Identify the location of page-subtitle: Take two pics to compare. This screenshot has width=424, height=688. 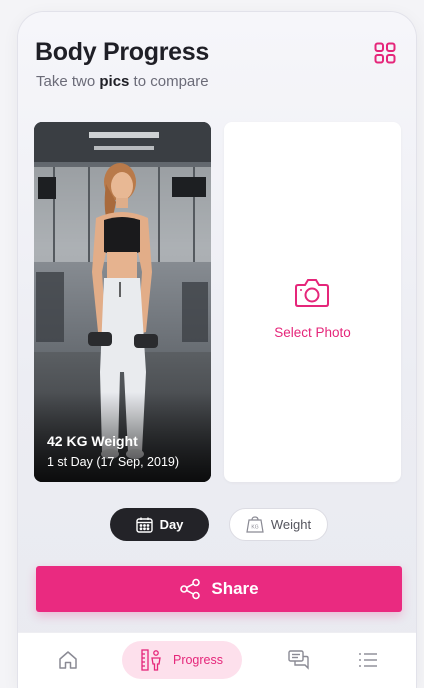
(122, 81).